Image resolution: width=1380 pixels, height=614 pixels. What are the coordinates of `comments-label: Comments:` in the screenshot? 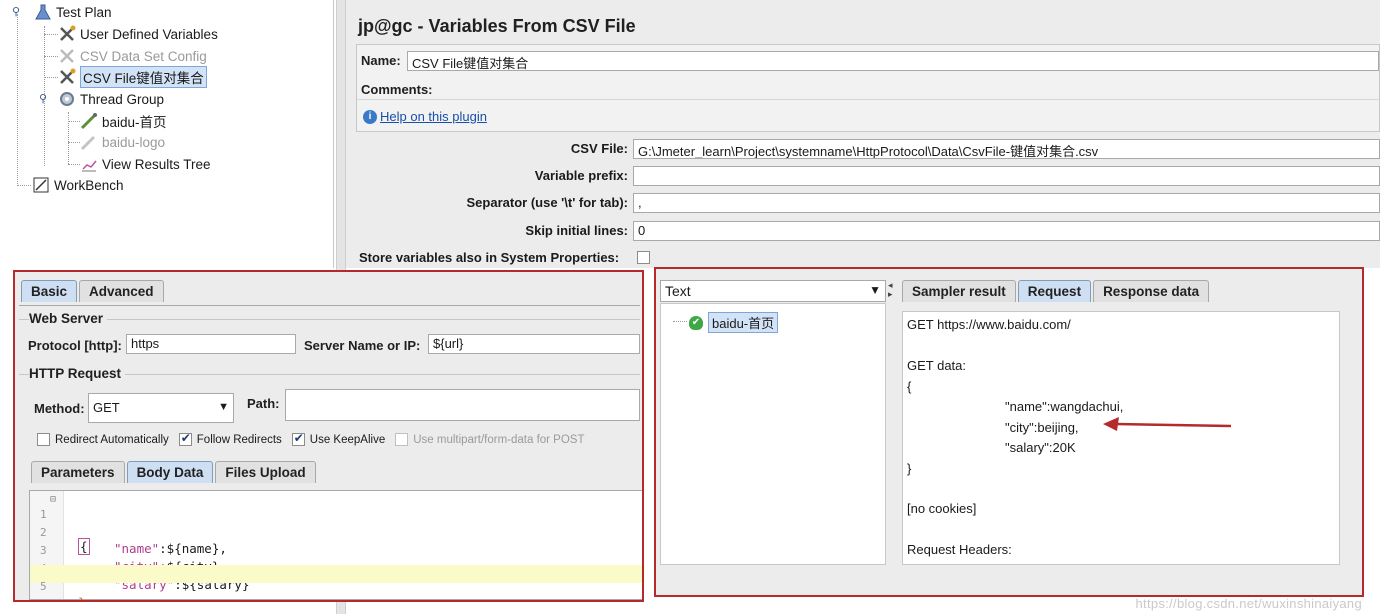 It's located at (397, 89).